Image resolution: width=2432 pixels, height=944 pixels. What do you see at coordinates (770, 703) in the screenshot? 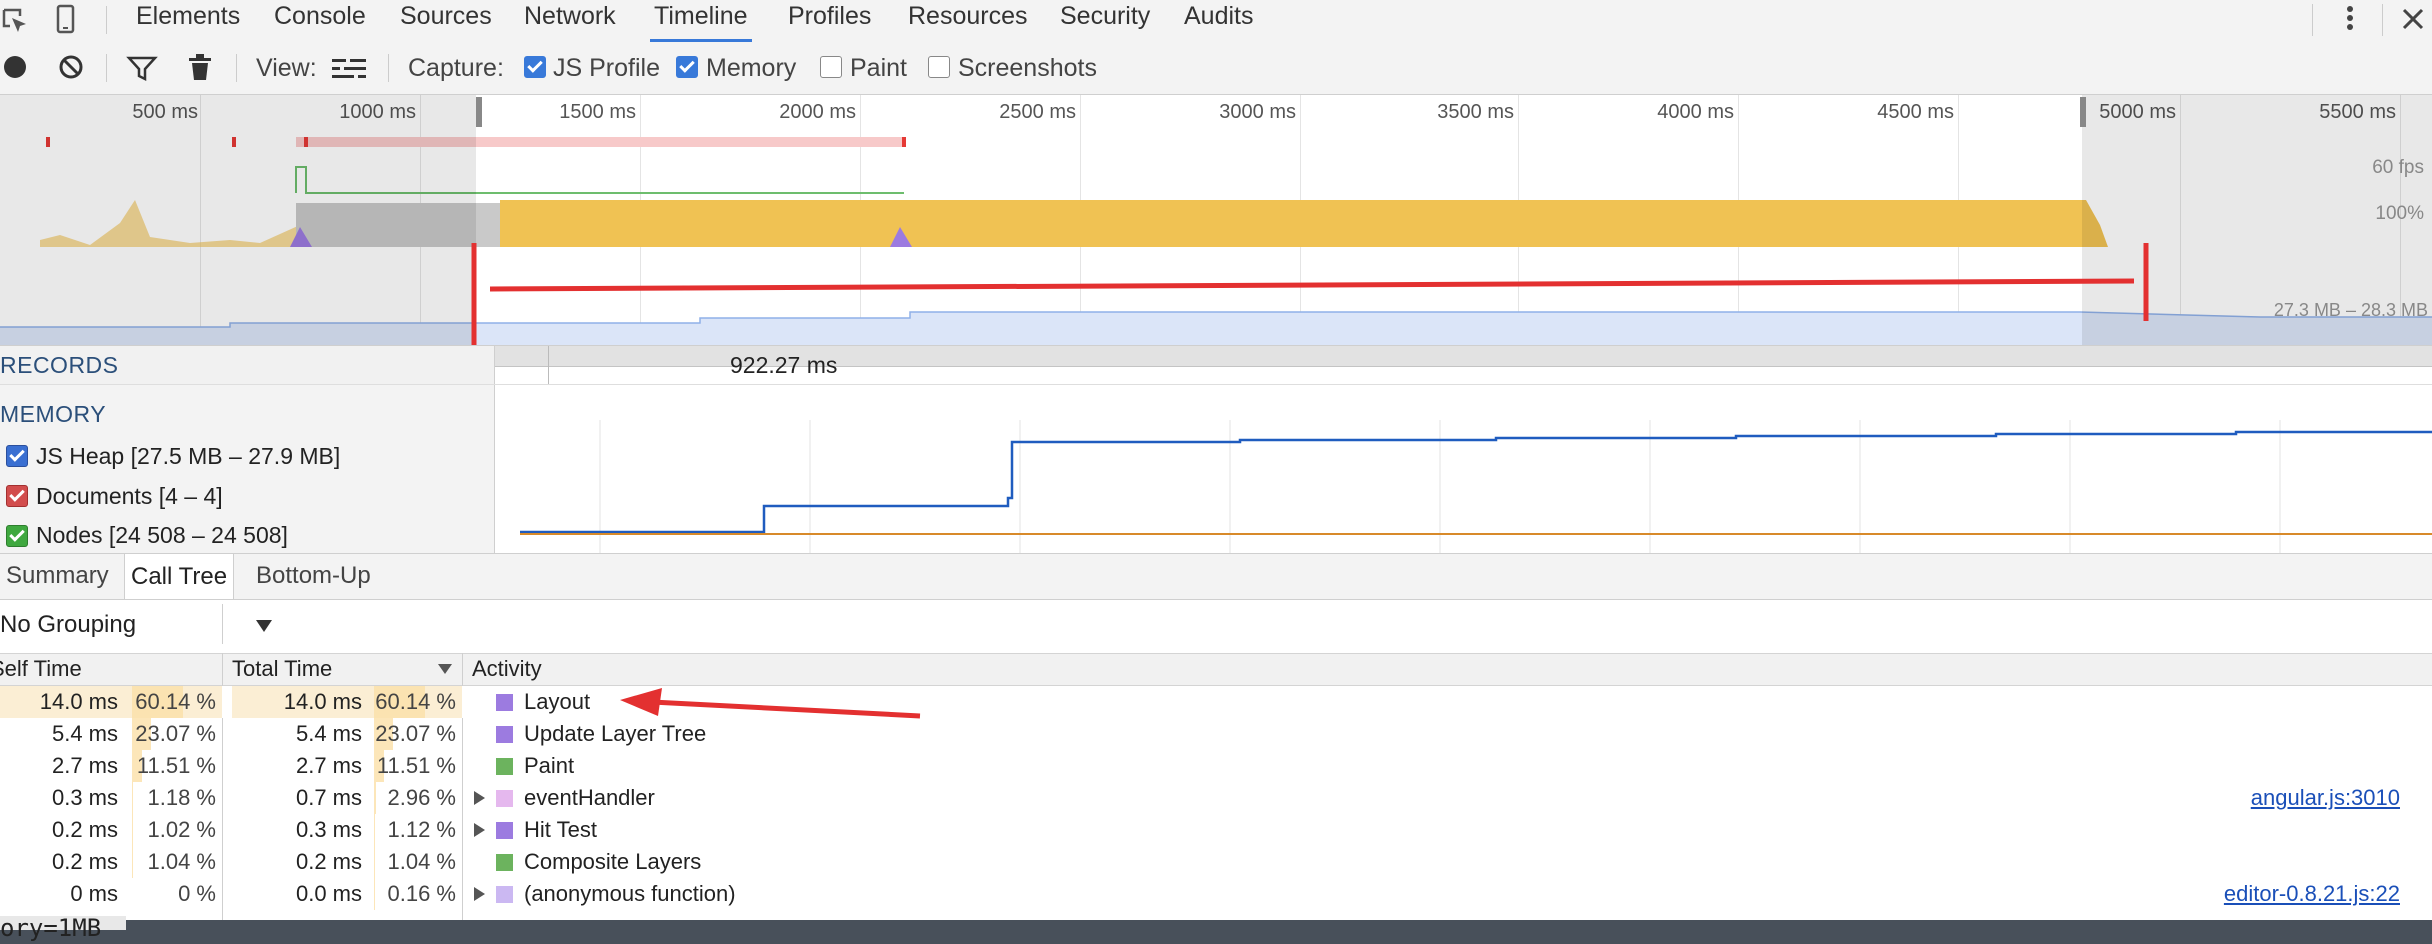
I see `annotation-arrow` at bounding box center [770, 703].